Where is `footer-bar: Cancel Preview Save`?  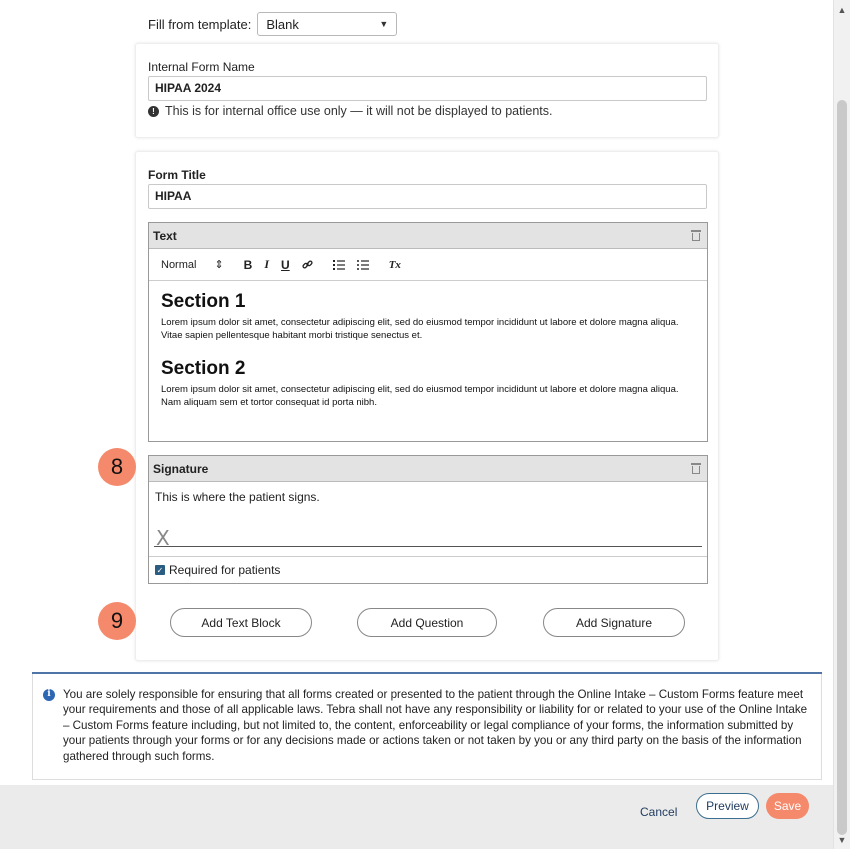
footer-bar: Cancel Preview Save is located at coordinates (416, 817).